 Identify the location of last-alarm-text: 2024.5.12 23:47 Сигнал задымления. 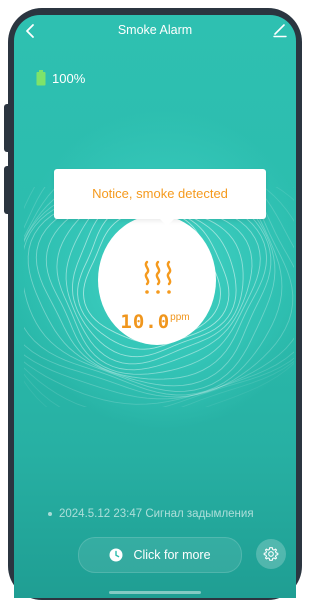
(156, 514).